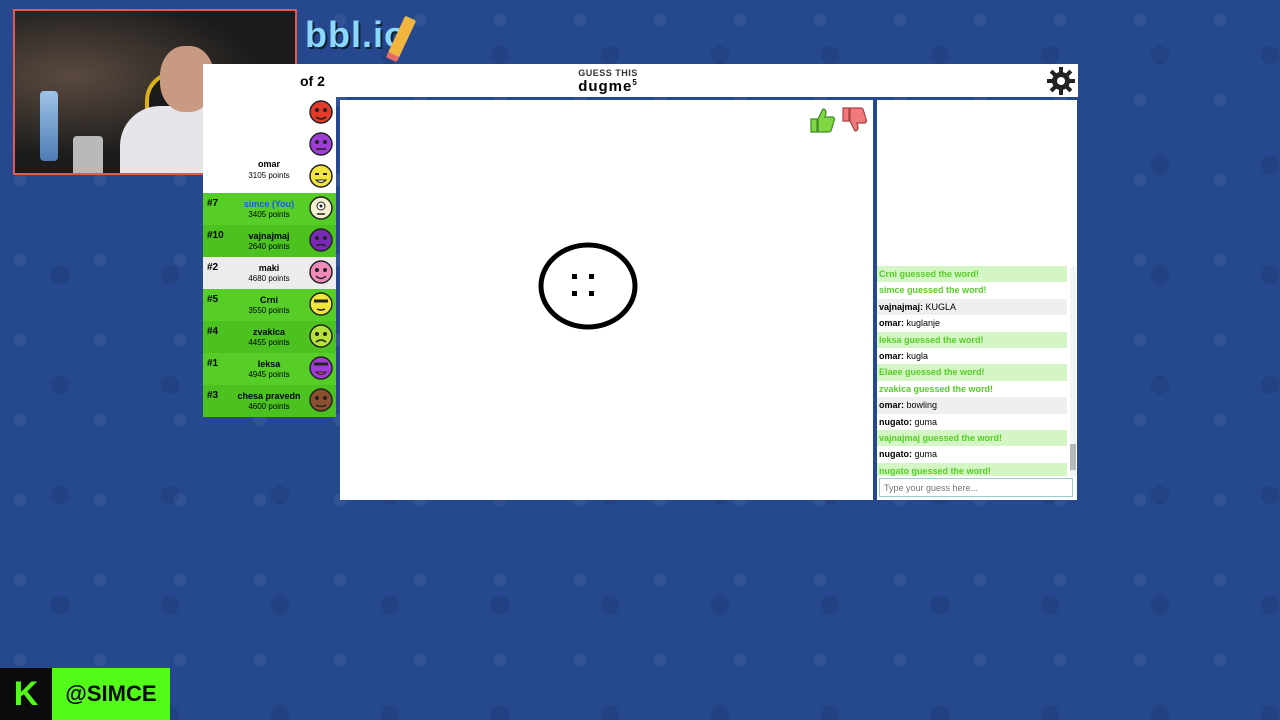 Image resolution: width=1280 pixels, height=720 pixels. I want to click on player-row: omar 3105 points, so click(269, 176).